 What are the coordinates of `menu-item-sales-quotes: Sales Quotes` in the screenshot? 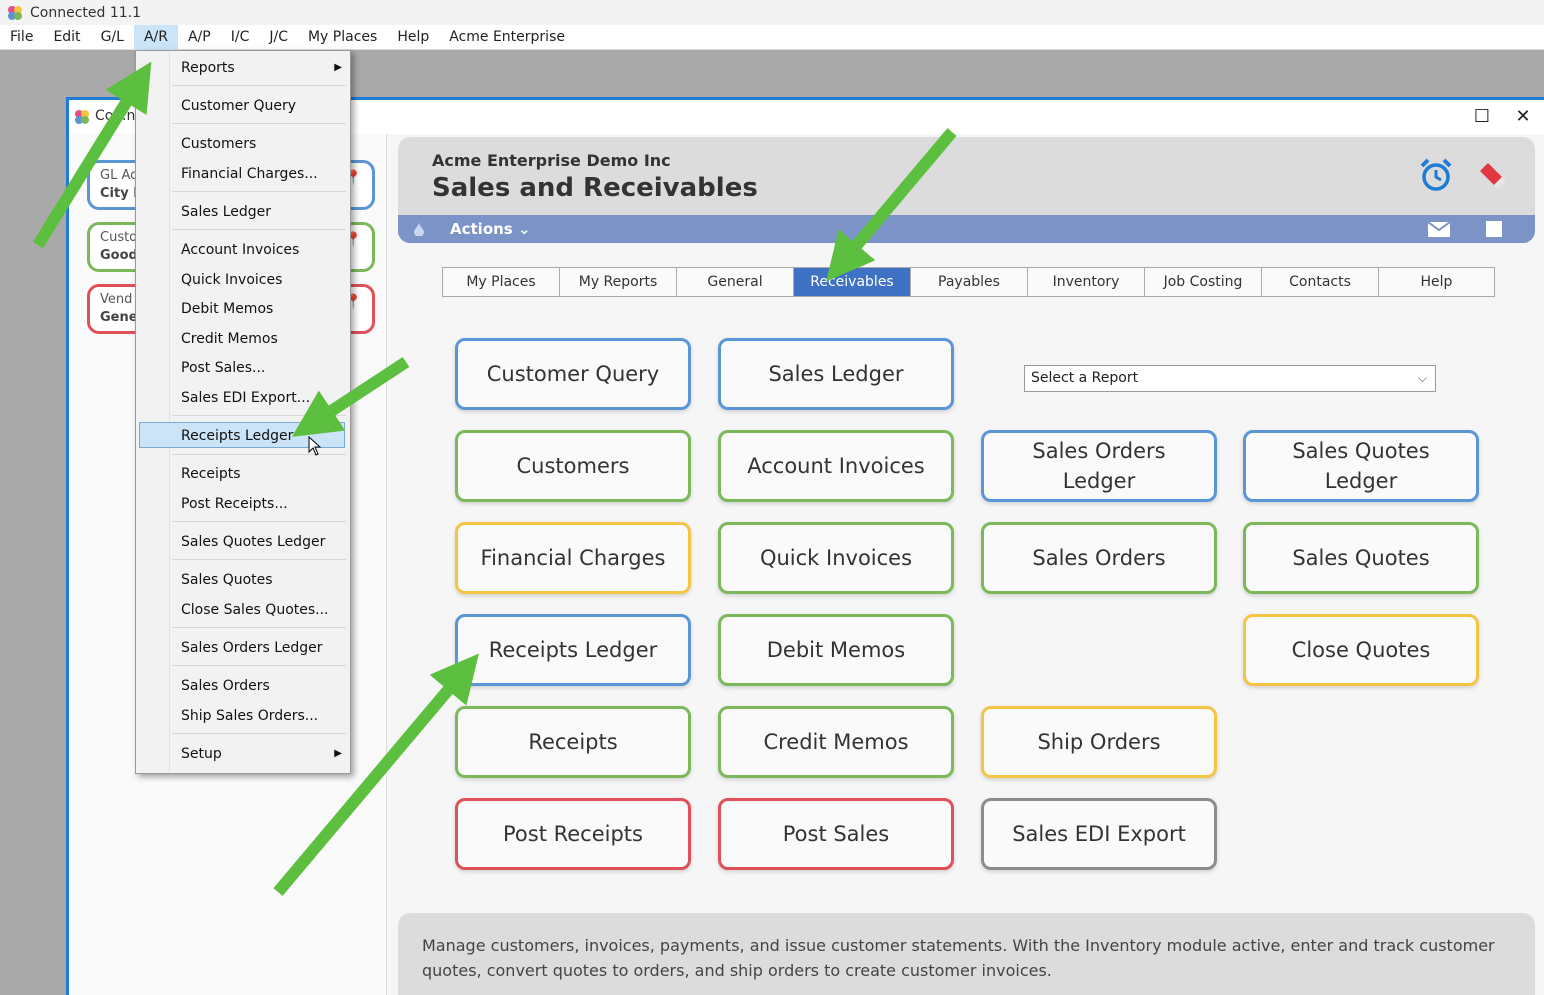 It's located at (243, 580).